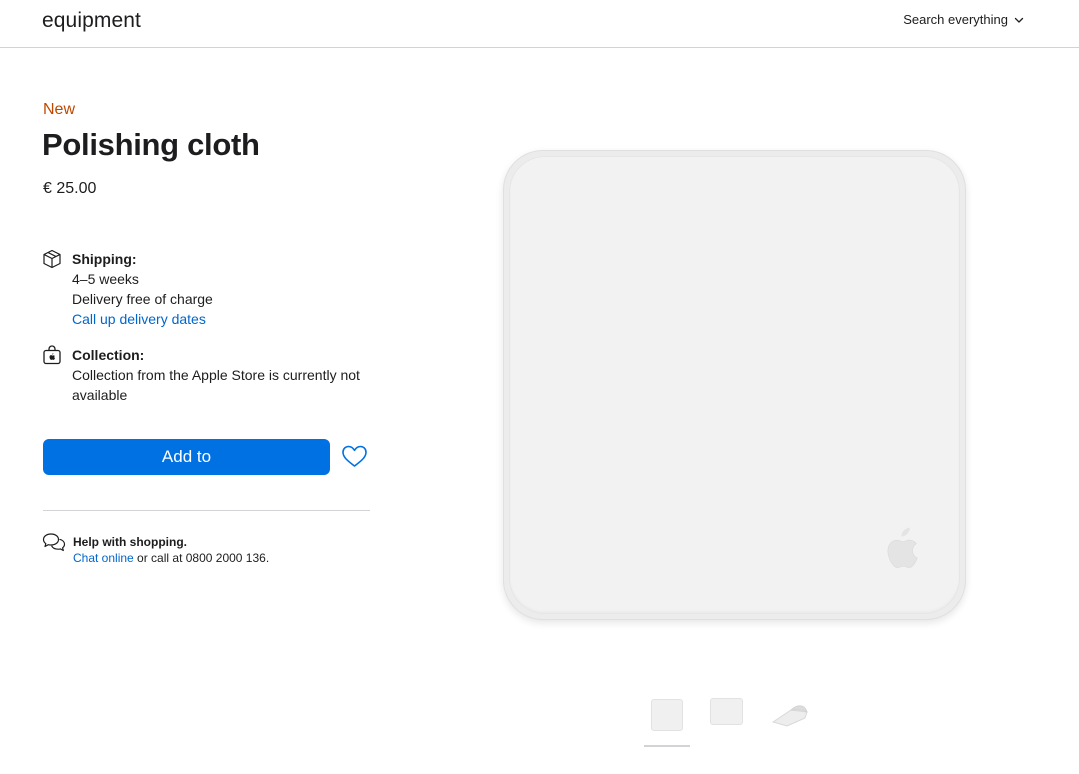 The width and height of the screenshot is (1079, 774). I want to click on chevron-down-icon, so click(1019, 20).